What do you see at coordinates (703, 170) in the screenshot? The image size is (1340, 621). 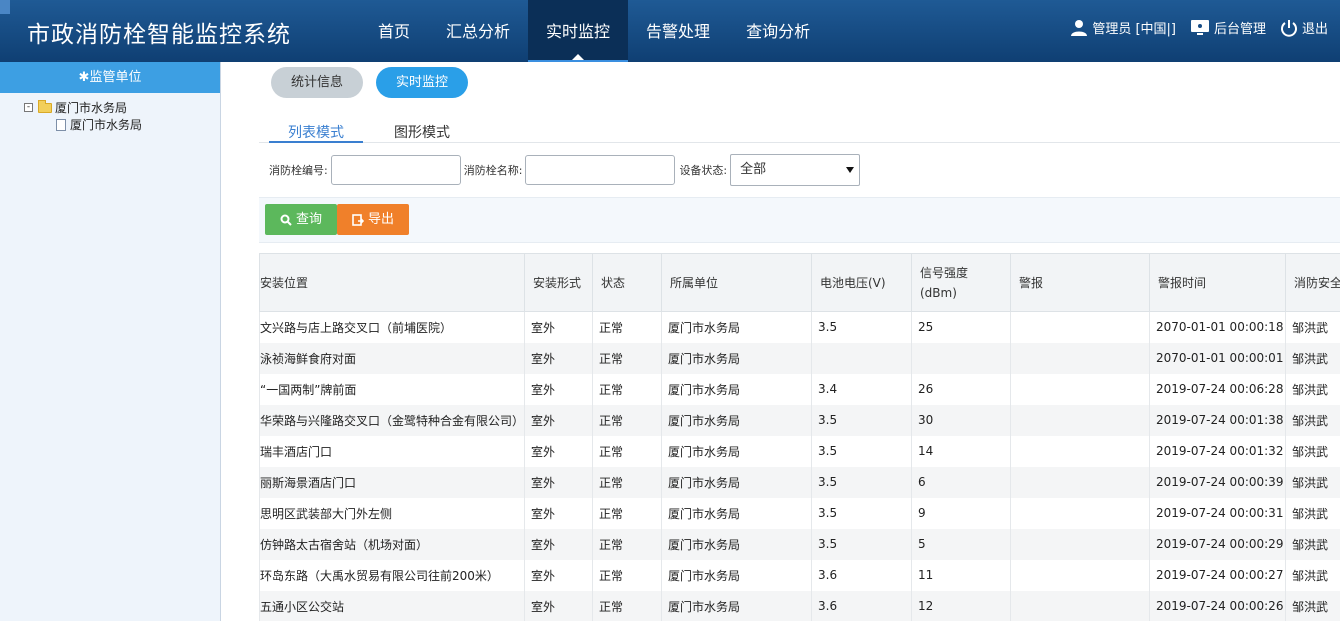 I see `status-label: 设备状态:` at bounding box center [703, 170].